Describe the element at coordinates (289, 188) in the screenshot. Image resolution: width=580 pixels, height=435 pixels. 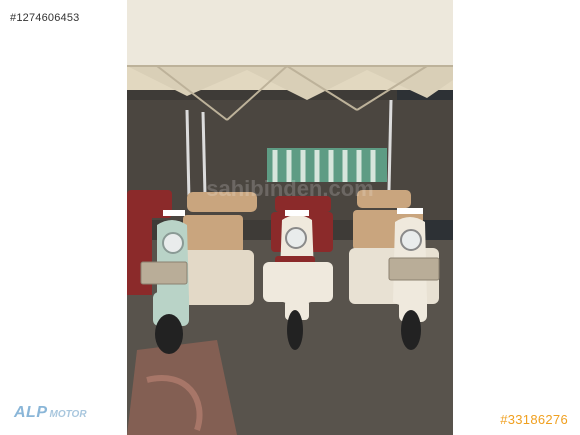
I see `svg-text: sahibinden.com` at that location.